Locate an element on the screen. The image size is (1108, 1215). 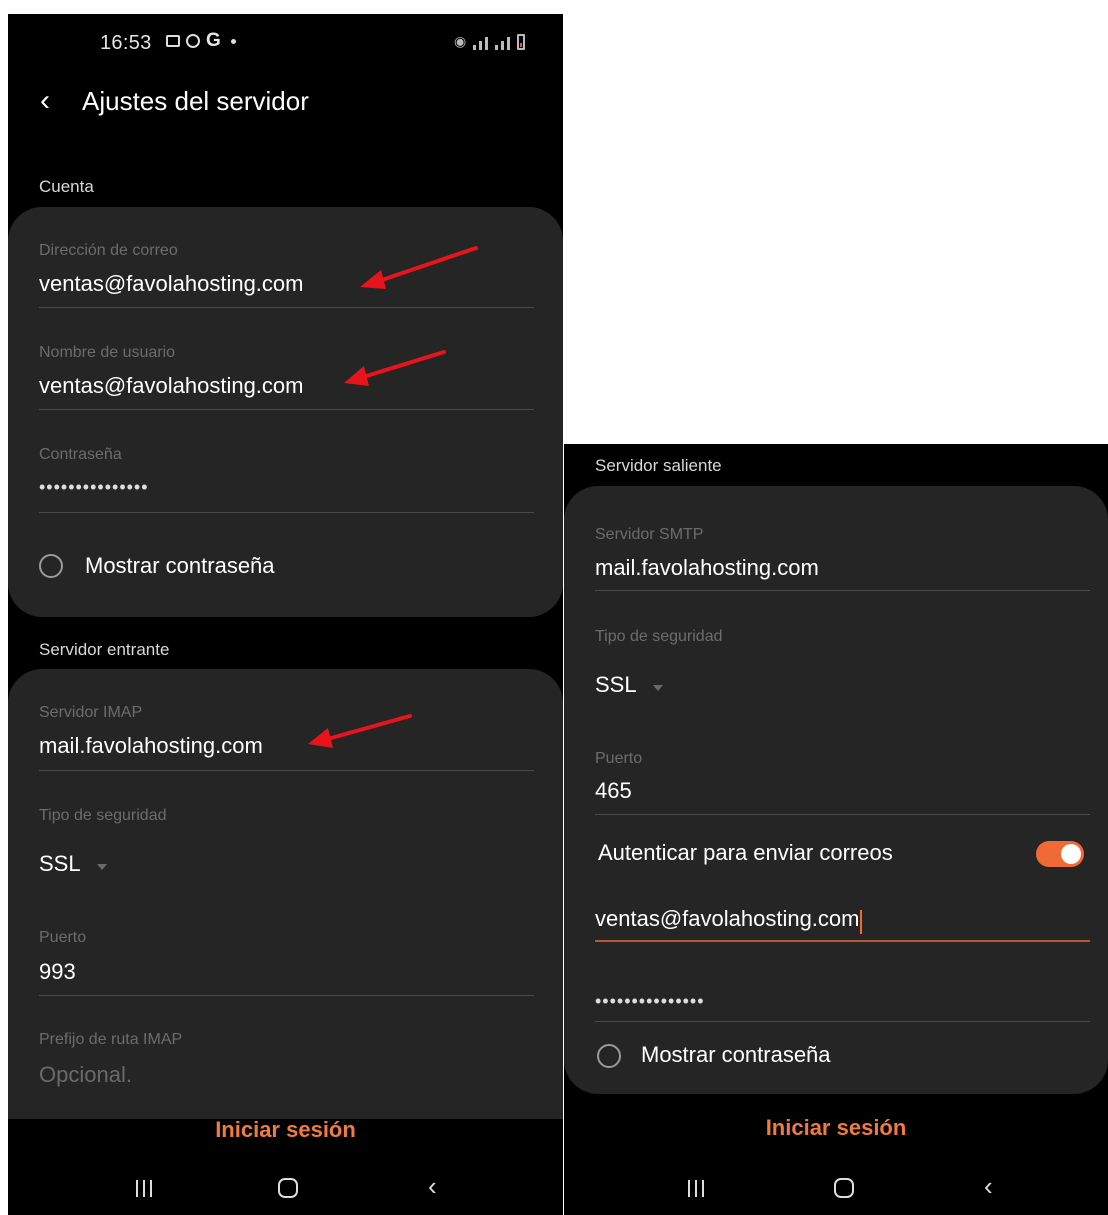
port-field: 465 is located at coordinates (613, 791).